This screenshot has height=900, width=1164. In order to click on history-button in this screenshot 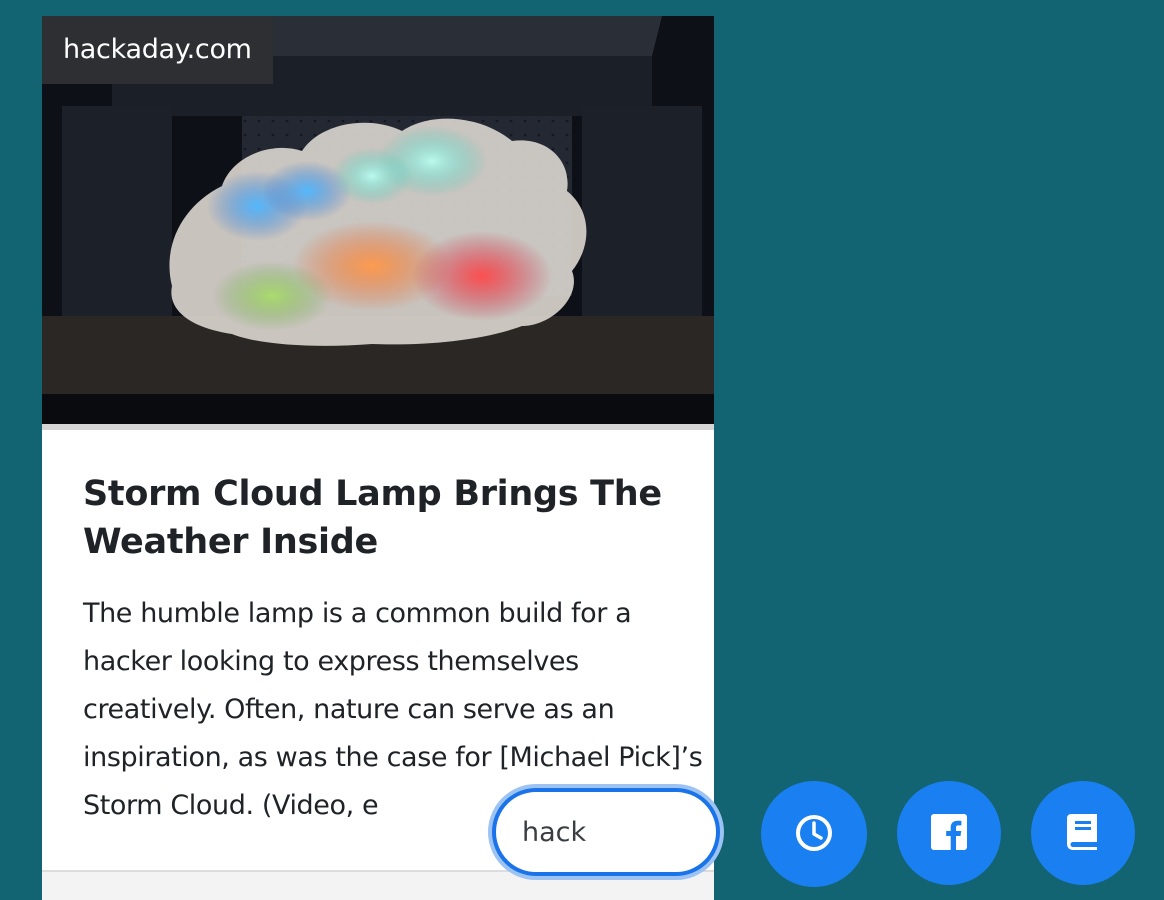, I will do `click(814, 834)`.